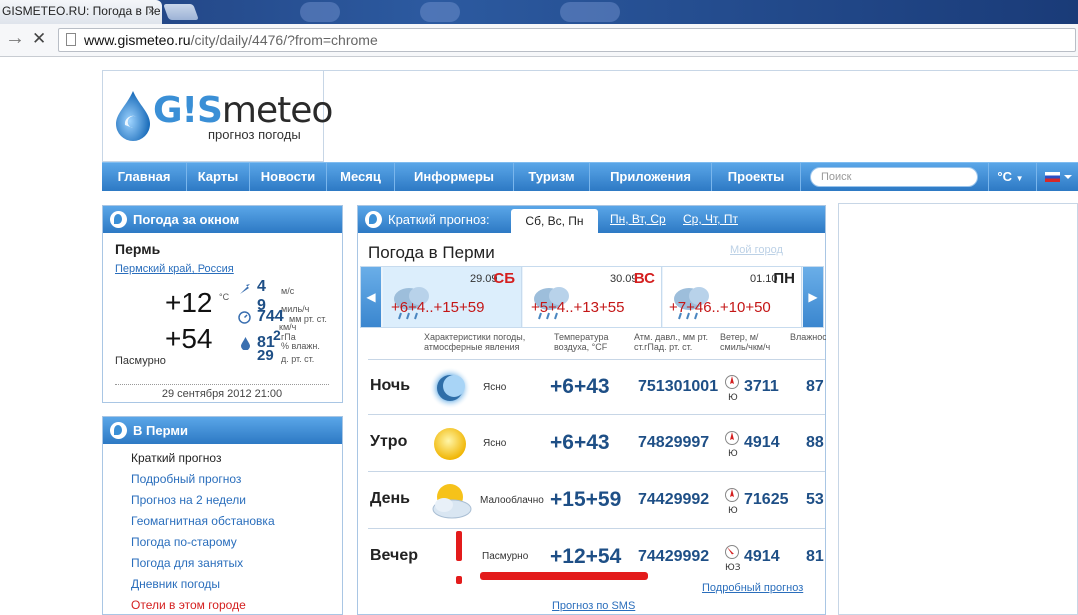 Image resolution: width=1078 pixels, height=615 pixels. Describe the element at coordinates (361, 177) in the screenshot. I see `nav-item-month: Месяц` at that location.